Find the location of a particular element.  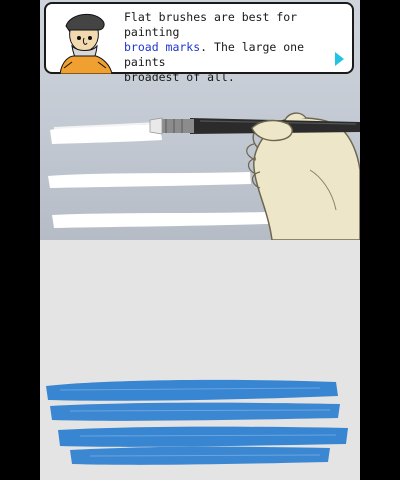

demo-stroke-medium is located at coordinates (149, 180).